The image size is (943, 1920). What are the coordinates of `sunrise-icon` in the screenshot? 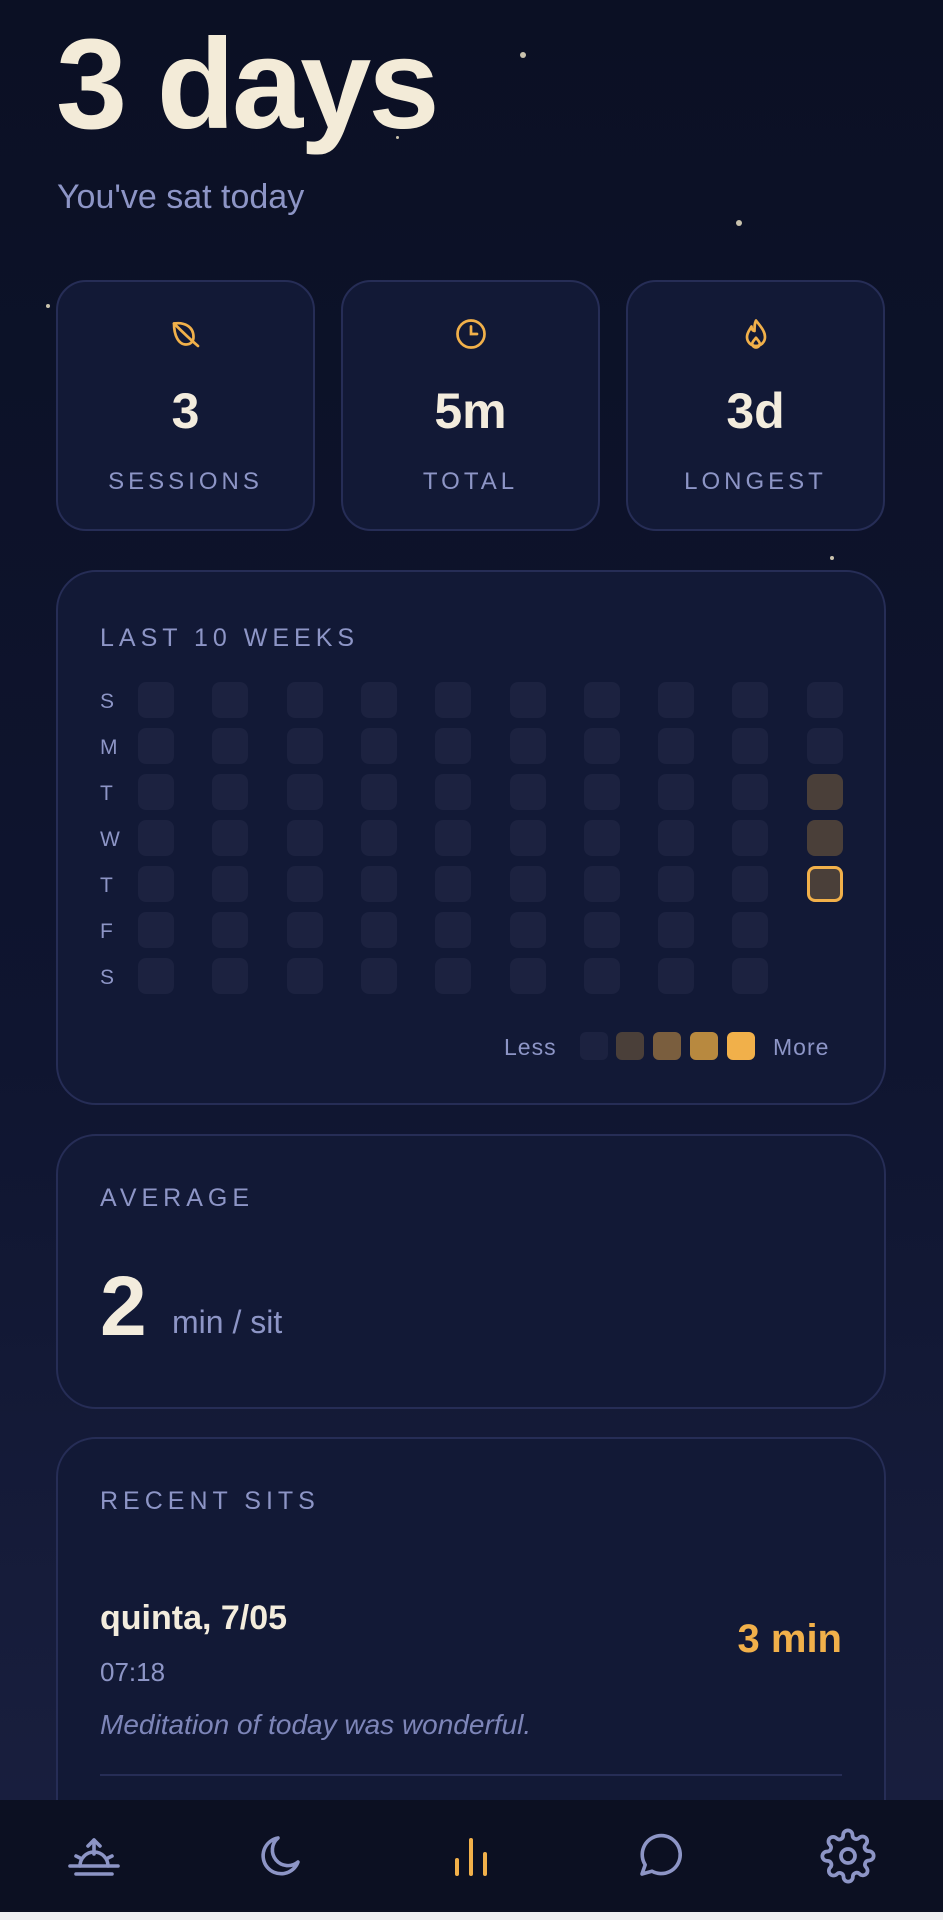 It's located at (94, 1857).